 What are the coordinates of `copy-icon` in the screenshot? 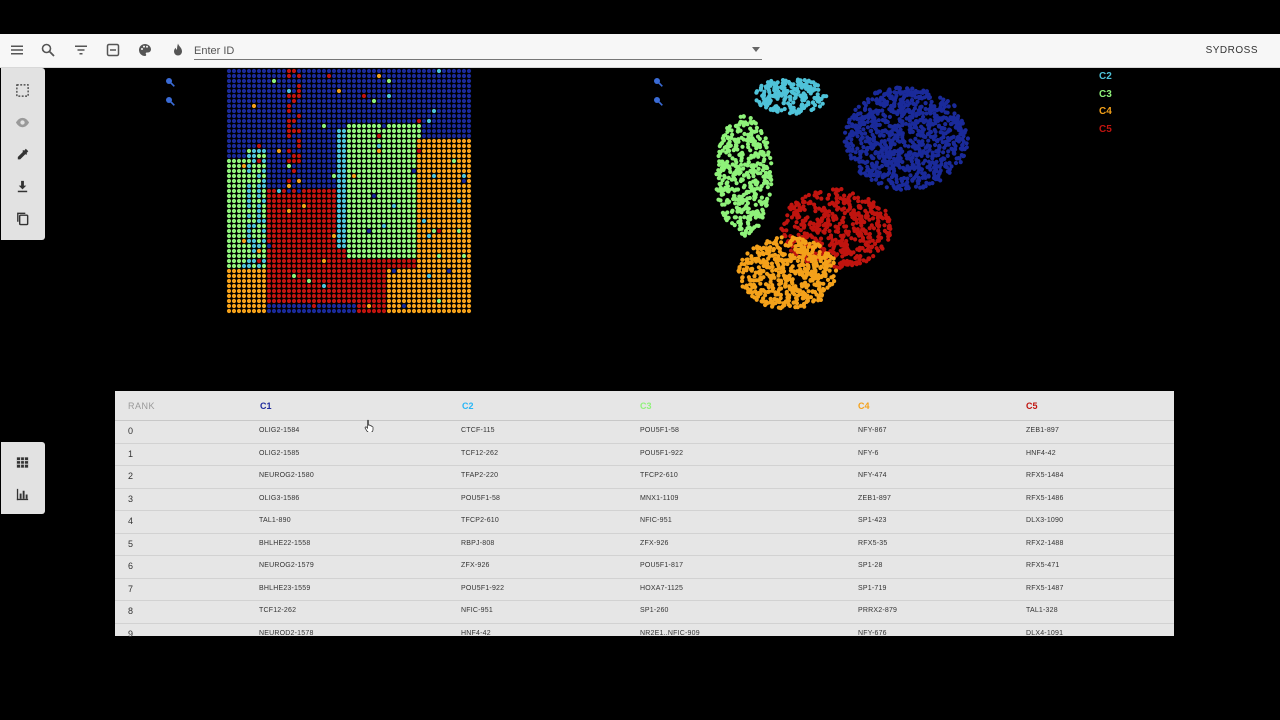 It's located at (22, 218).